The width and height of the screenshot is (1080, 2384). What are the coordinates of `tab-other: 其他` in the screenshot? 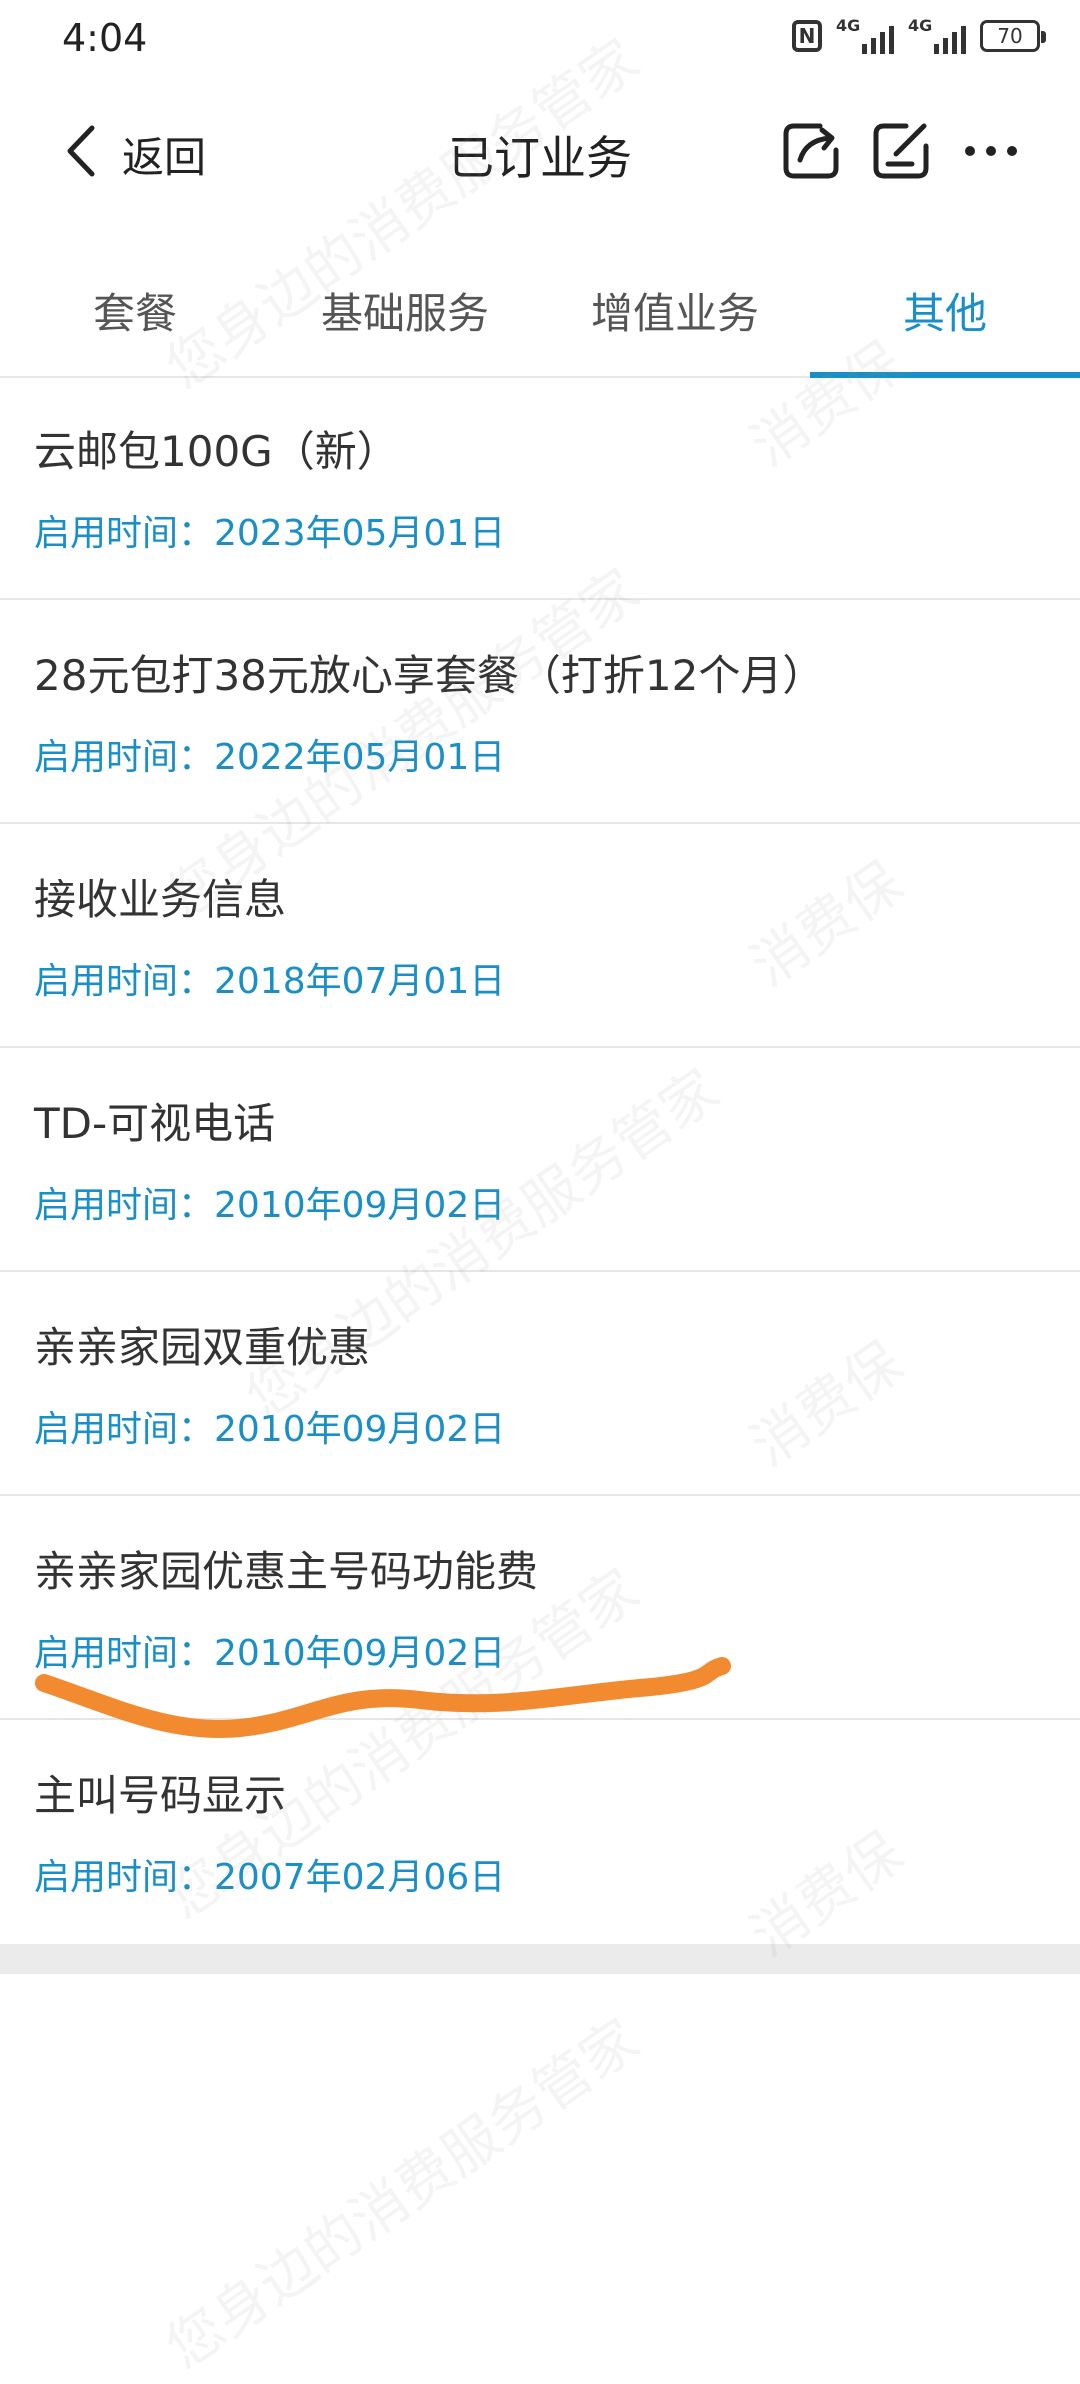 It's located at (945, 310).